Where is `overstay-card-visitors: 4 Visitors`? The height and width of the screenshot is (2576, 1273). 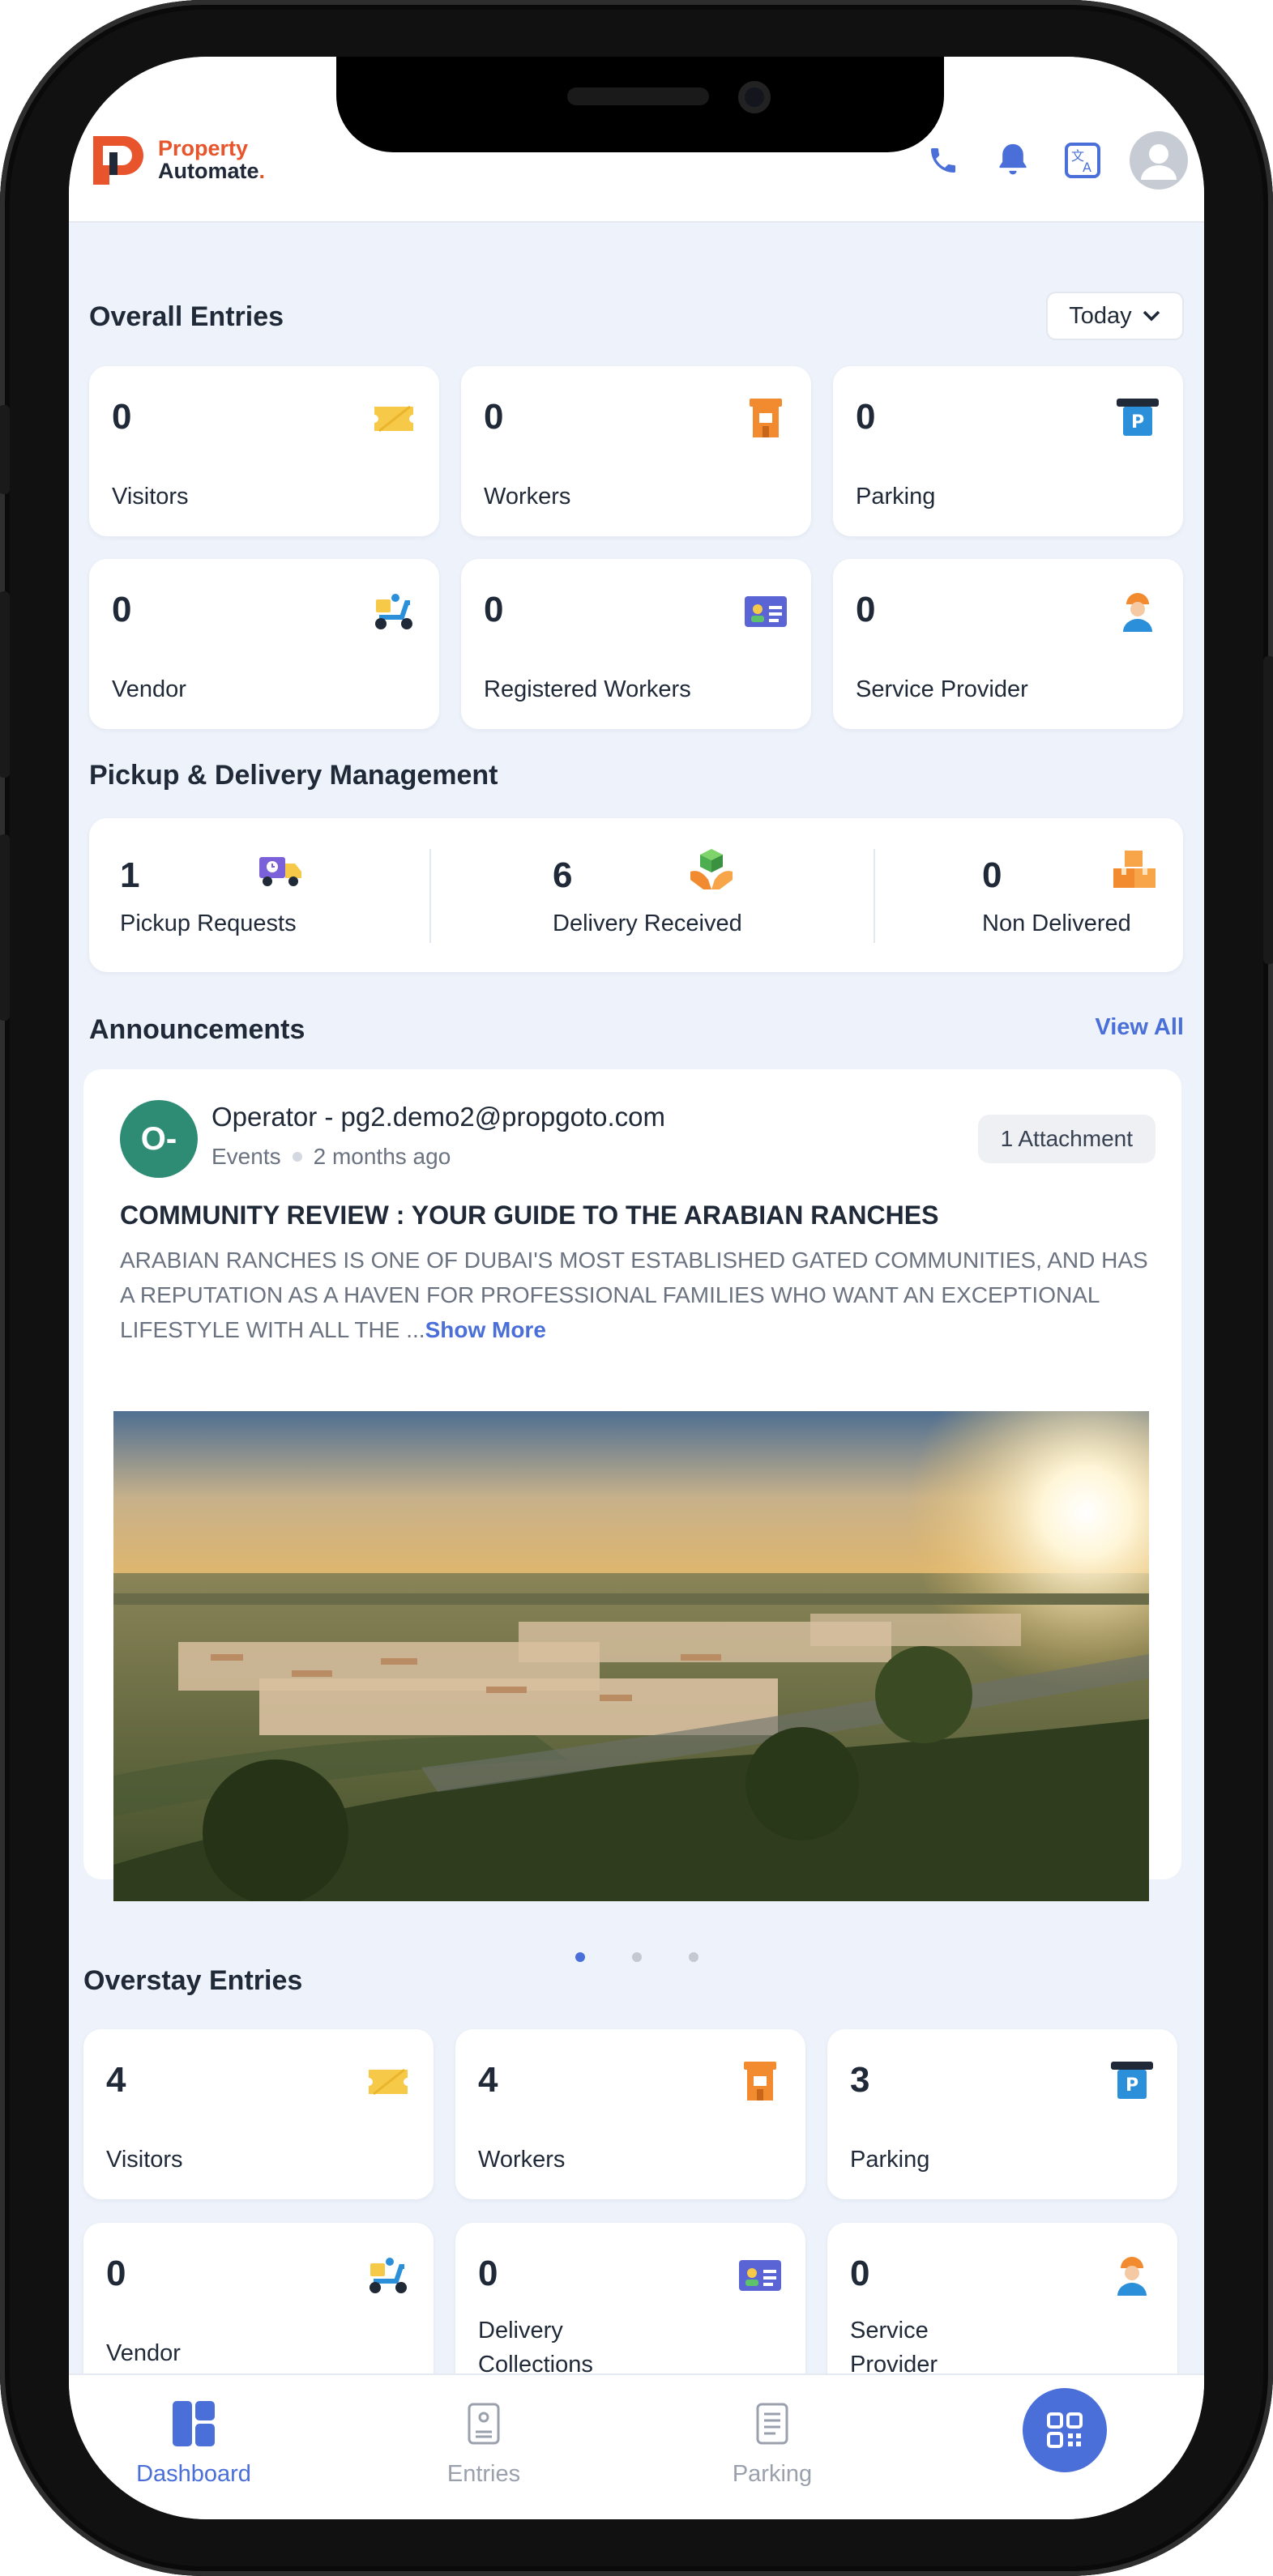
overstay-card-visitors: 4 Visitors is located at coordinates (259, 2114).